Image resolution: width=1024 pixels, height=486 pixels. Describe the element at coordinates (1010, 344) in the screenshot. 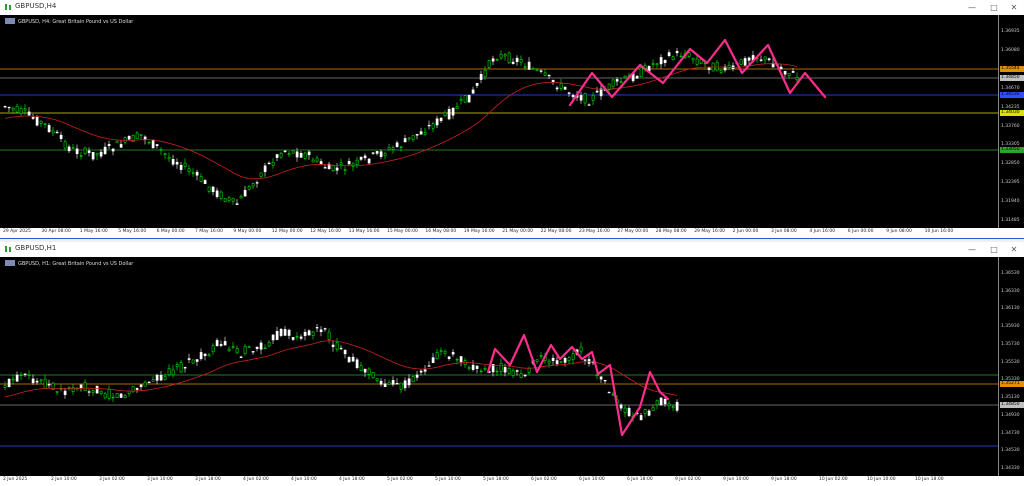

I see `price-label: 1.35730` at that location.